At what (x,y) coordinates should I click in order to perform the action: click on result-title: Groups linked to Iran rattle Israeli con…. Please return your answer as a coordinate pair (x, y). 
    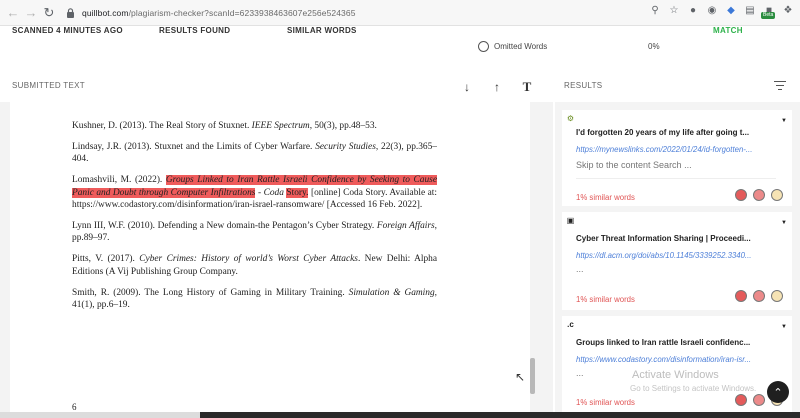
    Looking at the image, I should click on (676, 342).